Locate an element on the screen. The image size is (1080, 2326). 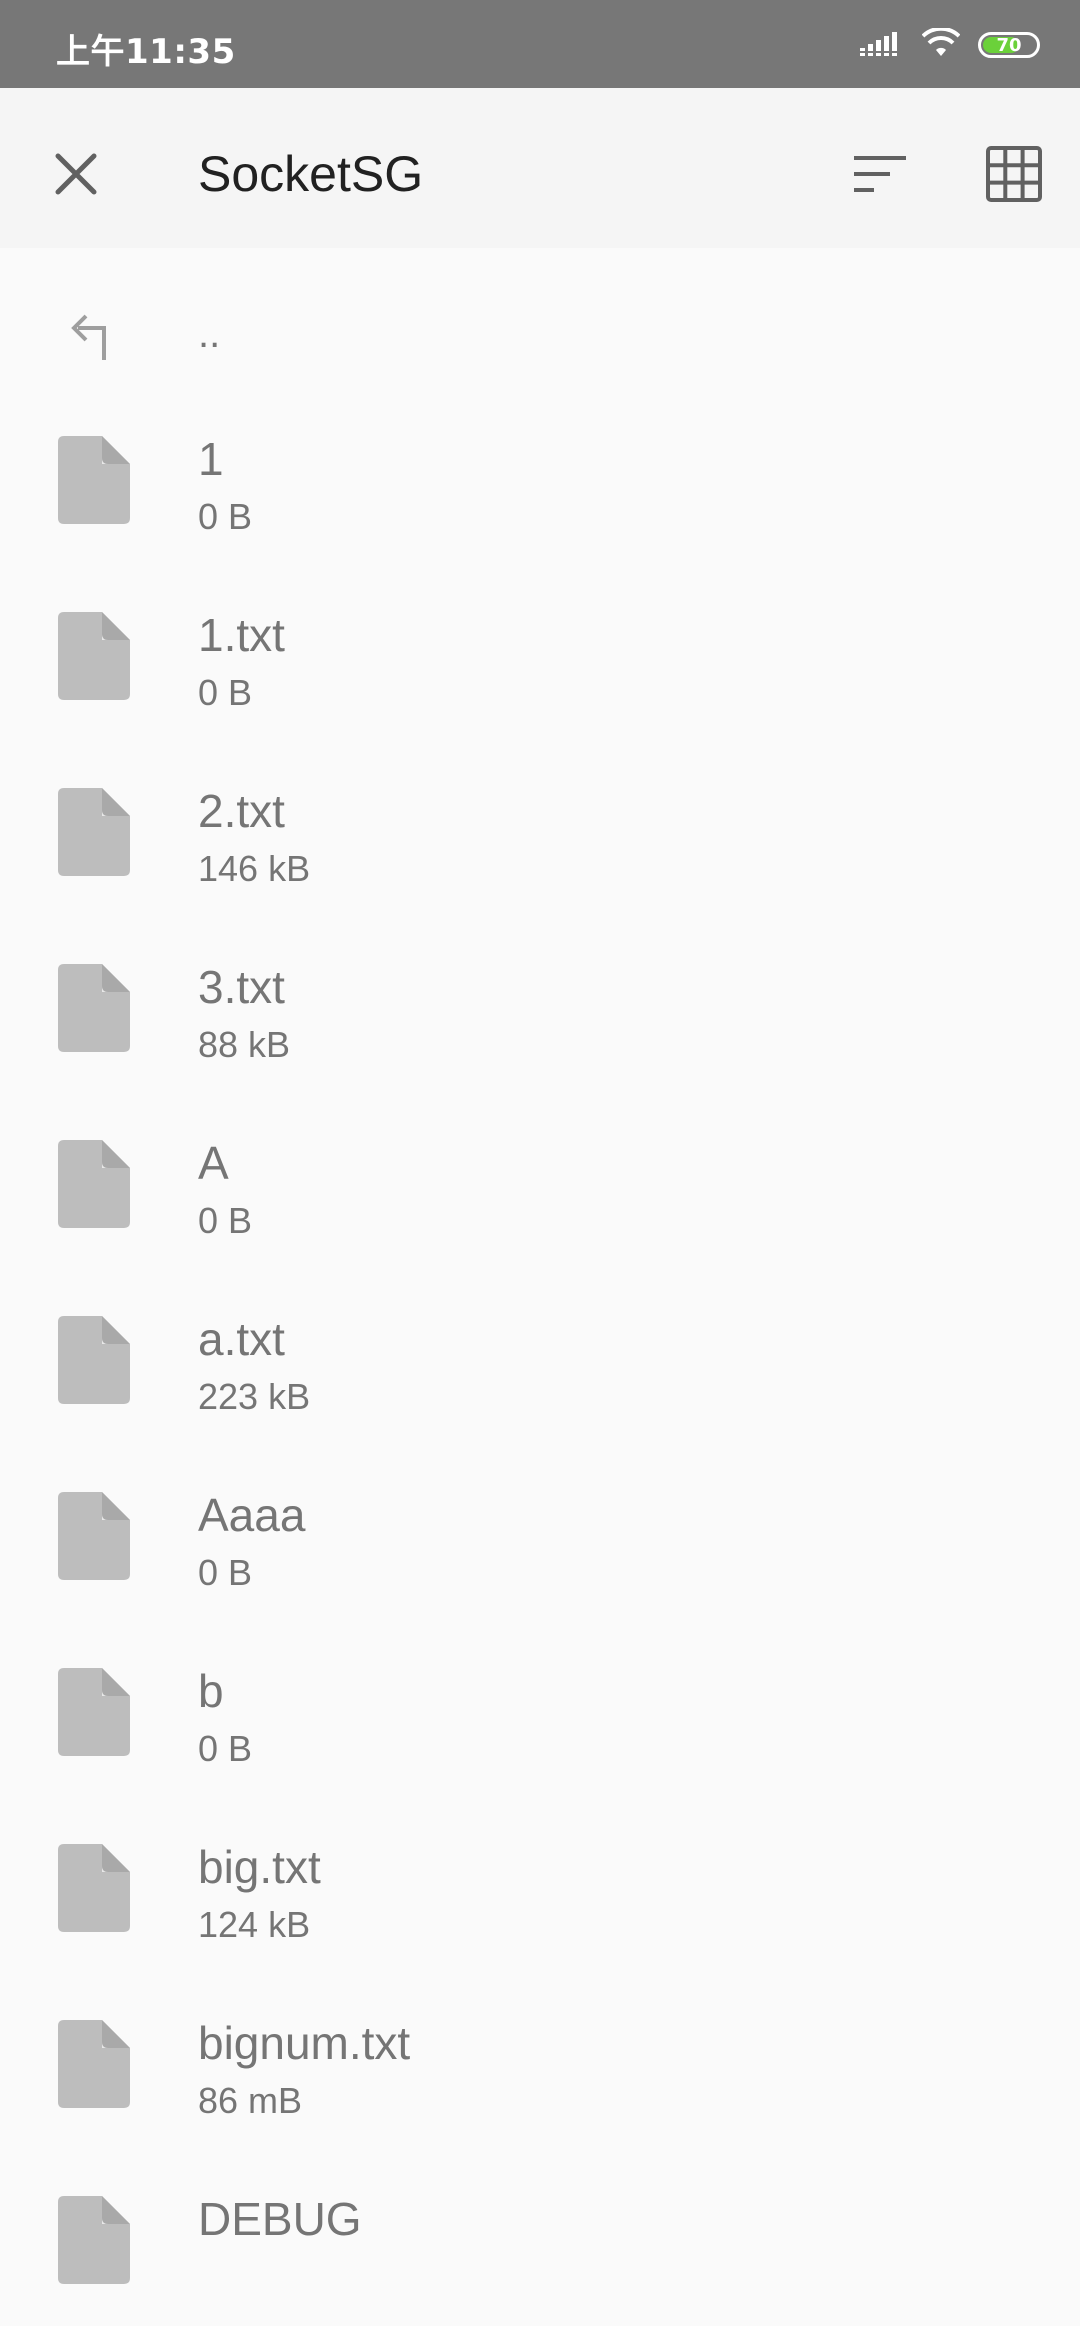
app-bar: SocketSG is located at coordinates (540, 168).